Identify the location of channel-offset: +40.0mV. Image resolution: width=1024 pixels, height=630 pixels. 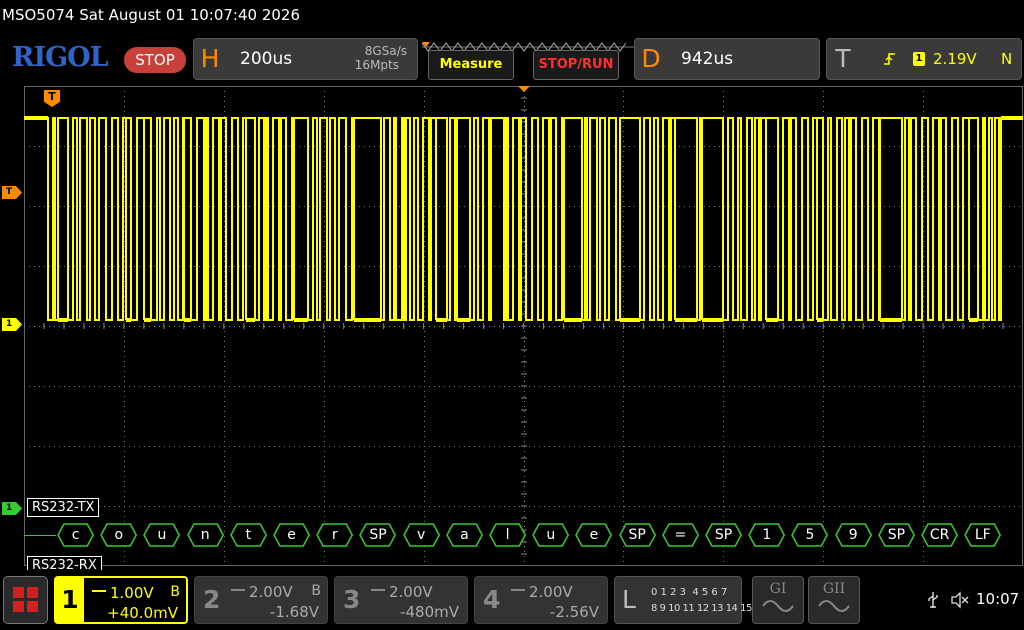
(142, 613).